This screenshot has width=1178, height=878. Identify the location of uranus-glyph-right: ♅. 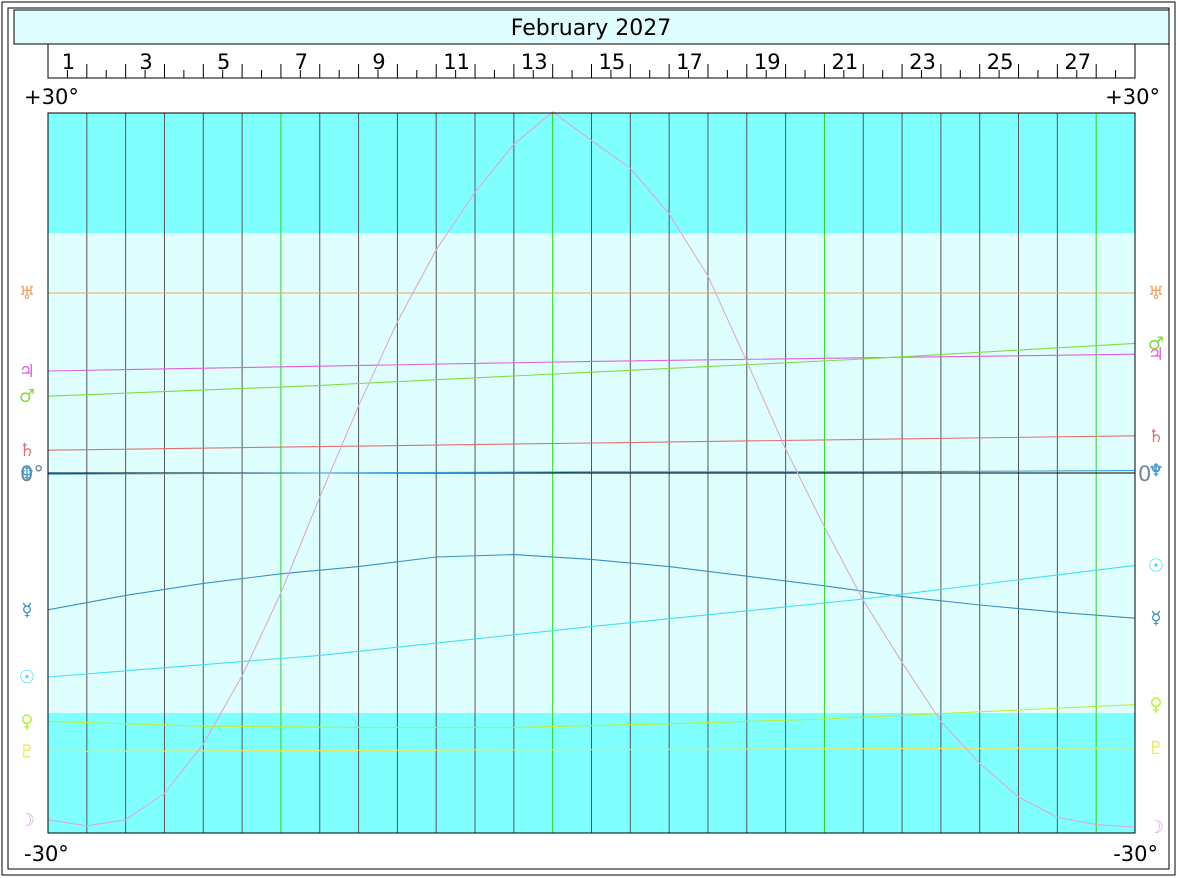
(1156, 293).